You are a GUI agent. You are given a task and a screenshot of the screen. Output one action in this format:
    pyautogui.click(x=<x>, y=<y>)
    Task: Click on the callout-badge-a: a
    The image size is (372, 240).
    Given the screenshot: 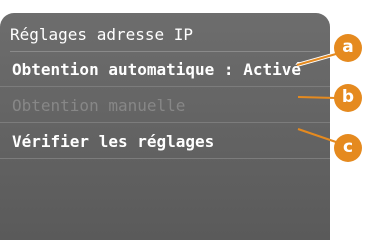 What is the action you would take?
    pyautogui.click(x=348, y=48)
    